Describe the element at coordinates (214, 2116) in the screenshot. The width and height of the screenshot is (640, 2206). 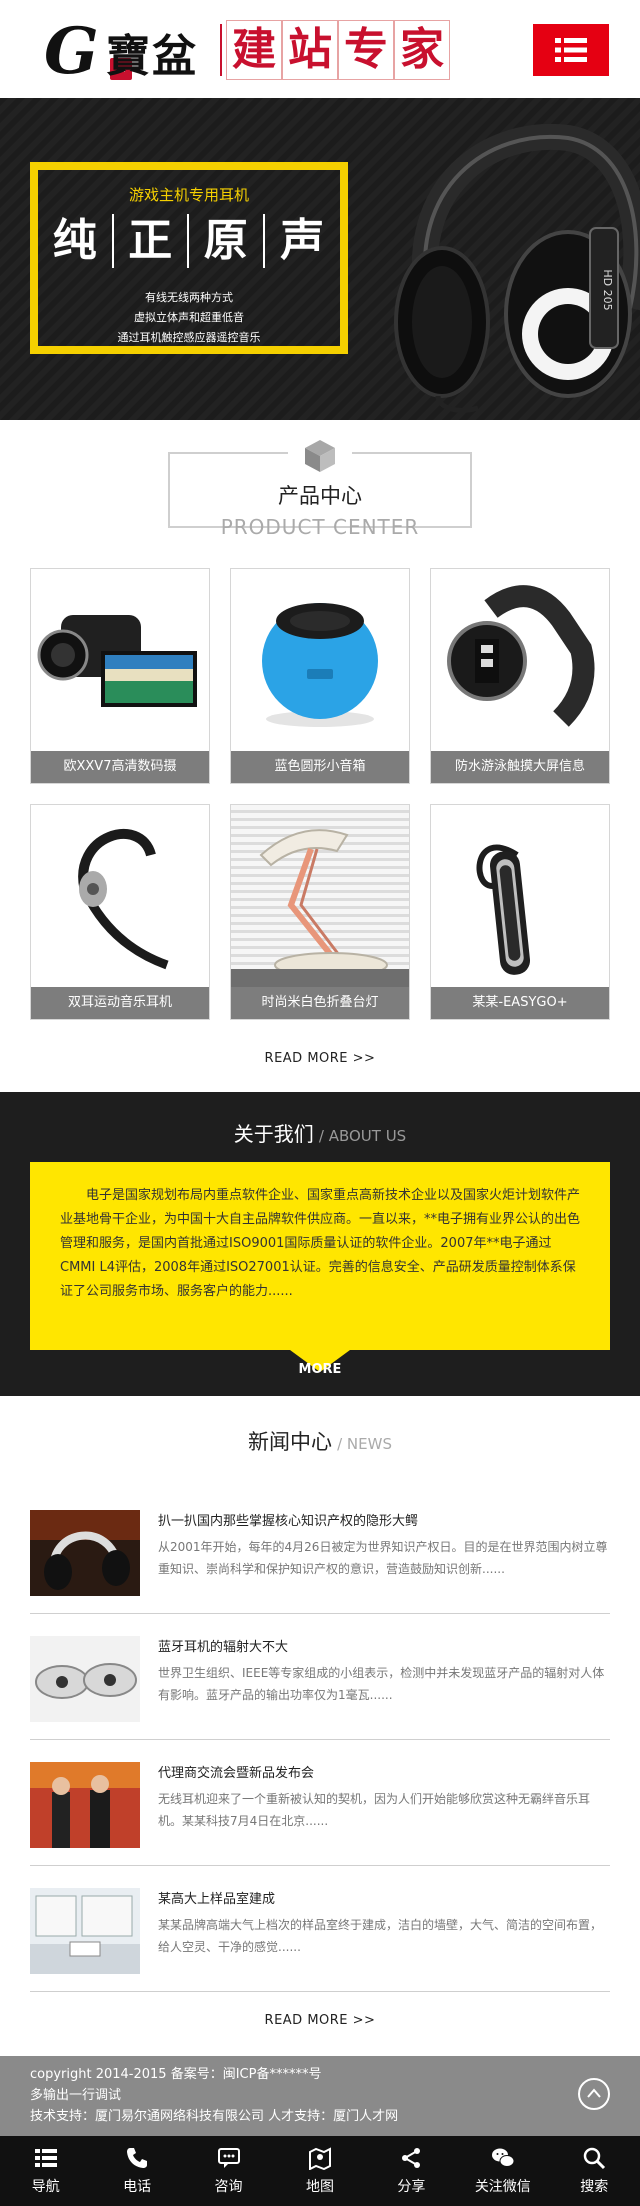
I see `footer-support-text: 技术支持：厦门易尔通网络科技有限公司 人才支持：厦门人才网` at that location.